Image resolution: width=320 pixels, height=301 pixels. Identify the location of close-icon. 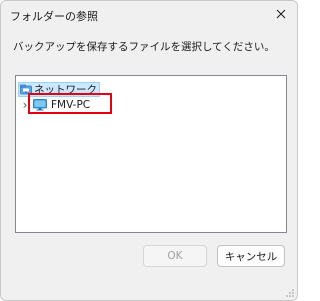
(281, 14).